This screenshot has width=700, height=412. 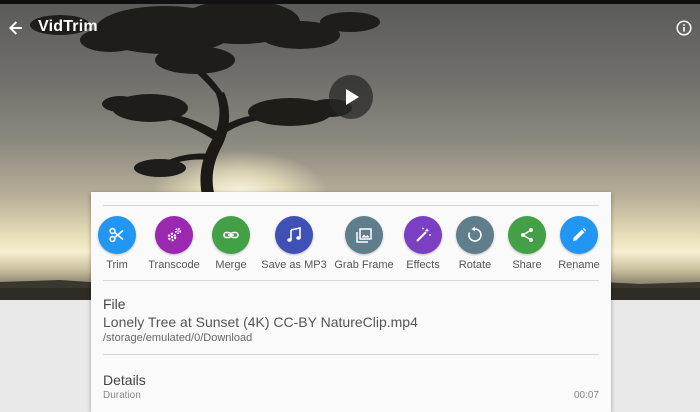 I want to click on trim-button: Trim, so click(x=117, y=243).